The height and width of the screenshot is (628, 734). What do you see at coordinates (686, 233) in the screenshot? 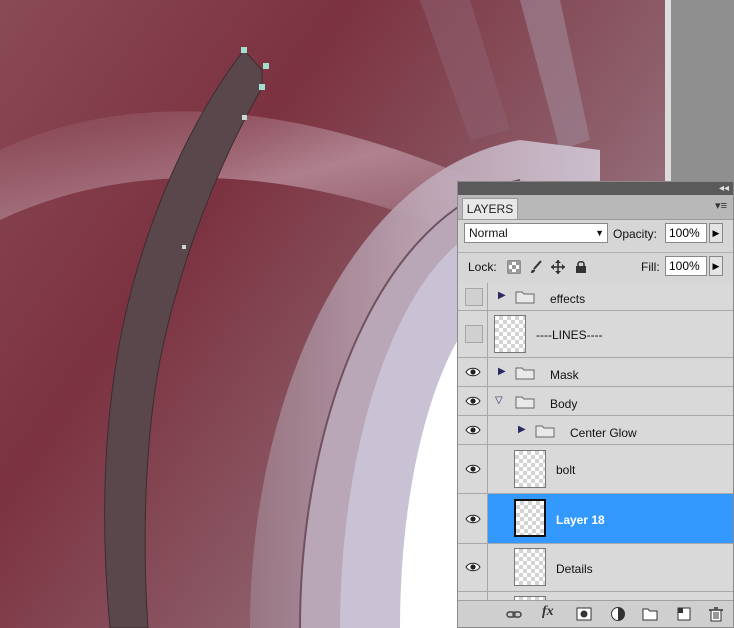
I see `opacity-input: 100%` at bounding box center [686, 233].